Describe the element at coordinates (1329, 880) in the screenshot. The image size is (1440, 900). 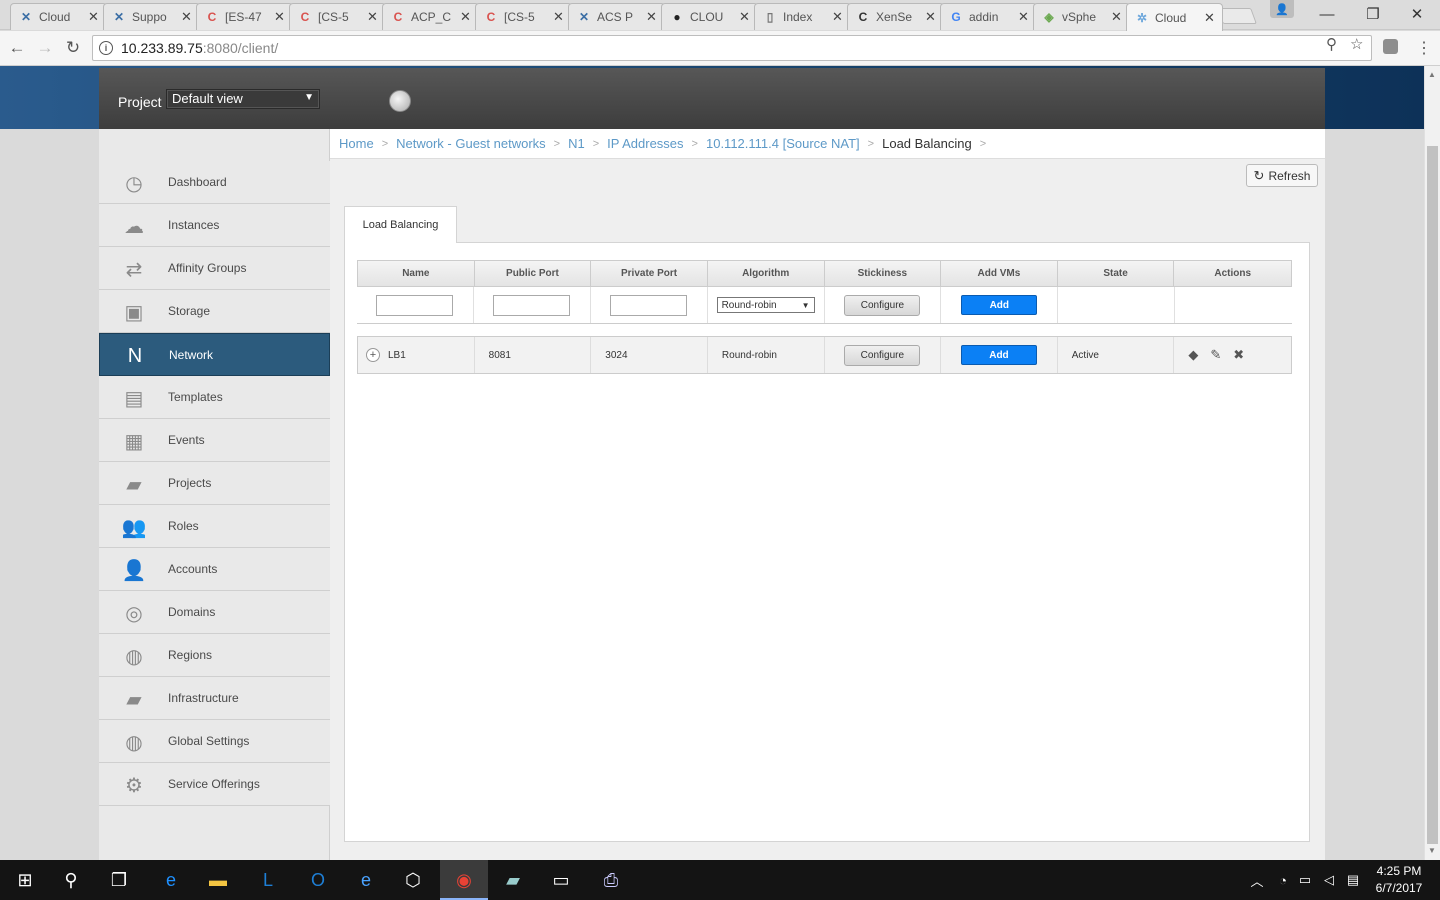
I see `volume-muted-icon: ◁` at that location.